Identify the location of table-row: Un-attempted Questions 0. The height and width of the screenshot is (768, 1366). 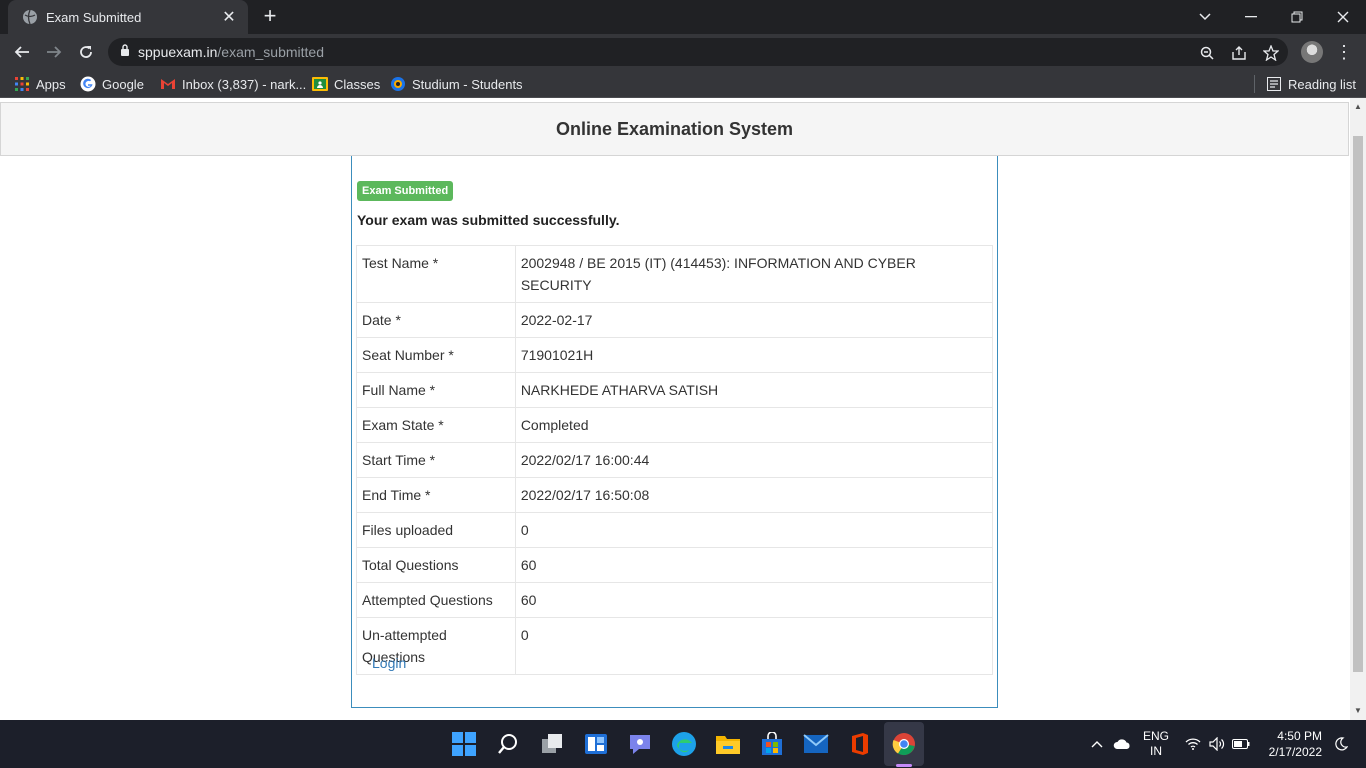
(675, 646).